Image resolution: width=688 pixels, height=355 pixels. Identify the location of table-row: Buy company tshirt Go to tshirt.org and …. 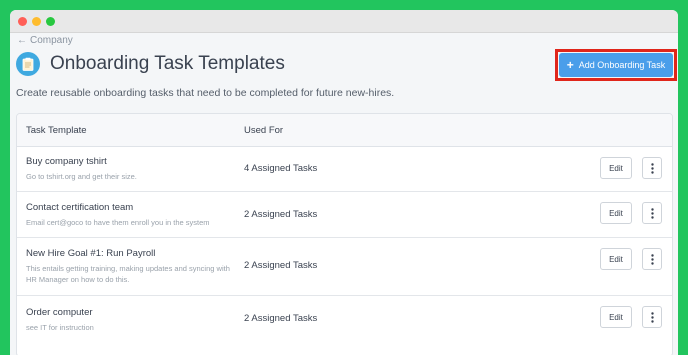
(344, 169).